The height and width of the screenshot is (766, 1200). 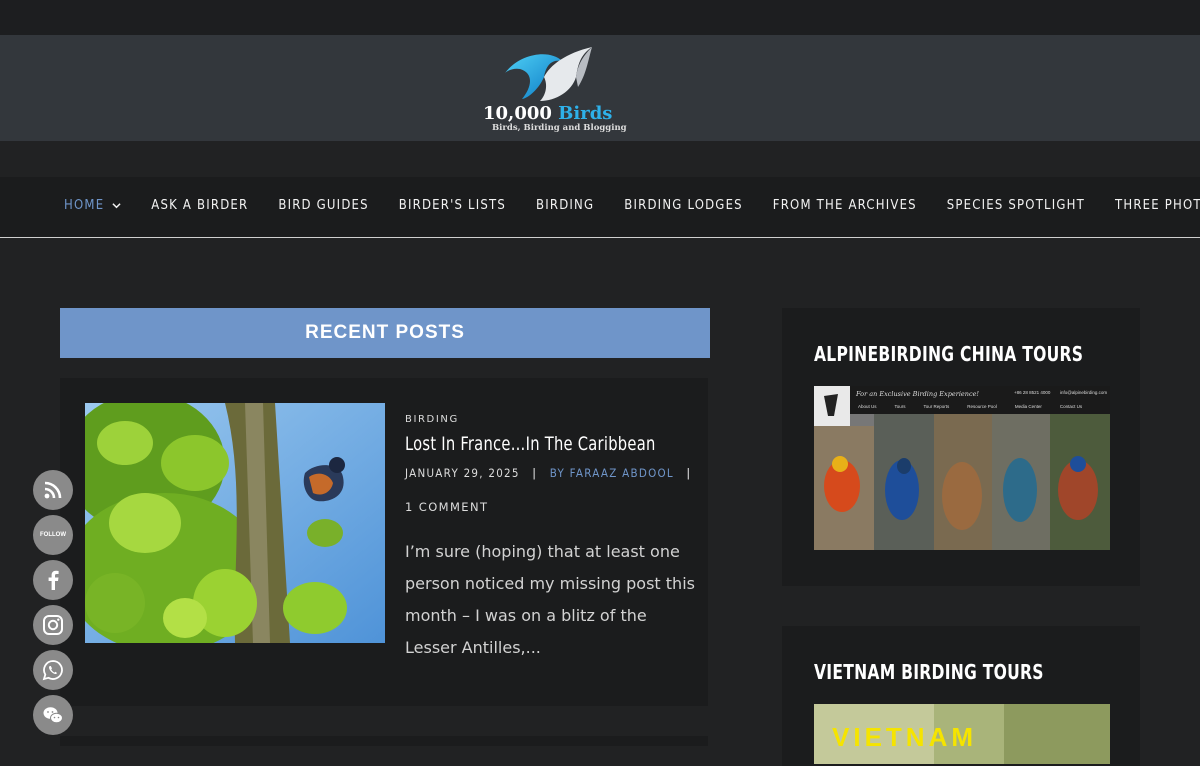 What do you see at coordinates (530, 444) in the screenshot?
I see `post-title: Lost In France…In The Caribbean` at bounding box center [530, 444].